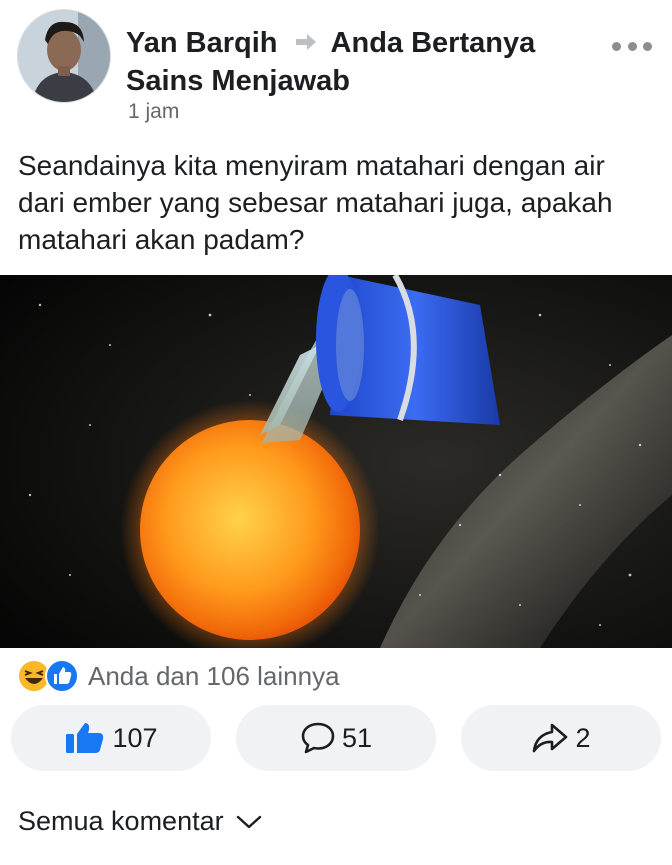 Image resolution: width=672 pixels, height=865 pixels. What do you see at coordinates (202, 43) in the screenshot?
I see `author-name: Yan Barqih` at bounding box center [202, 43].